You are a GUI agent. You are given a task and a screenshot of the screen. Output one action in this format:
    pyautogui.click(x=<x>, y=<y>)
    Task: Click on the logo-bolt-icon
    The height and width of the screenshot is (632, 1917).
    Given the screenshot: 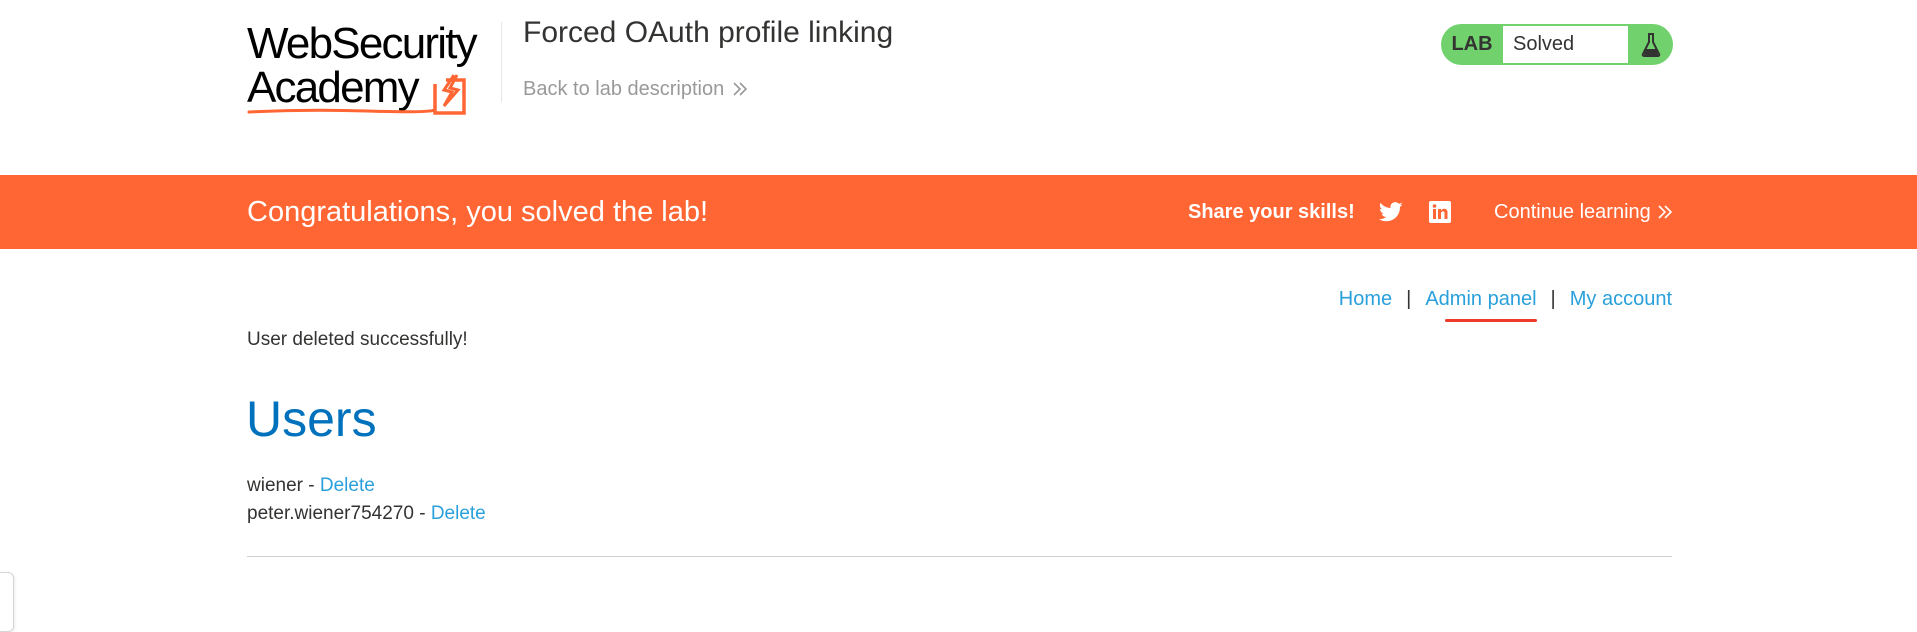 What is the action you would take?
    pyautogui.click(x=449, y=94)
    